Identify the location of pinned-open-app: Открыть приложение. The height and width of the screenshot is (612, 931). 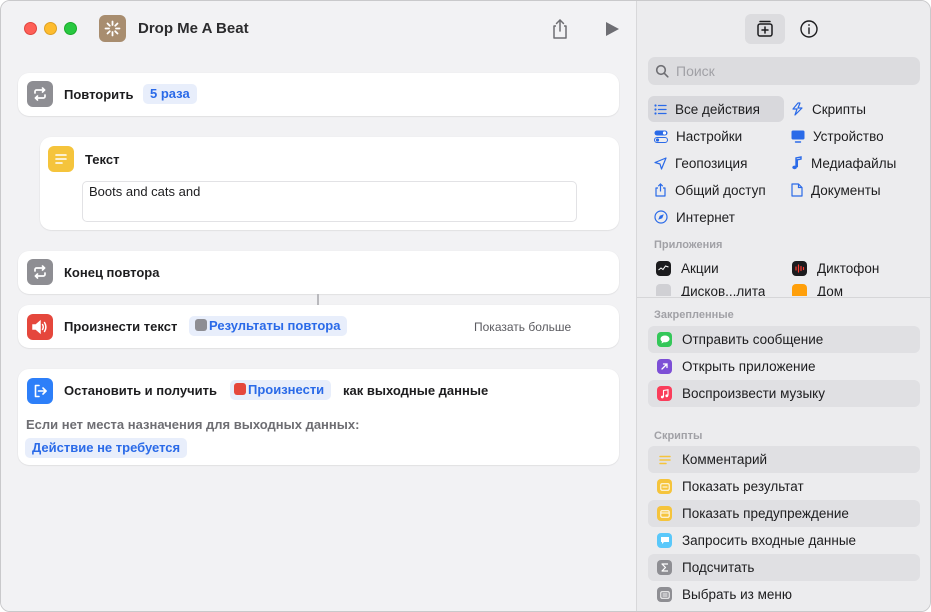
(784, 366).